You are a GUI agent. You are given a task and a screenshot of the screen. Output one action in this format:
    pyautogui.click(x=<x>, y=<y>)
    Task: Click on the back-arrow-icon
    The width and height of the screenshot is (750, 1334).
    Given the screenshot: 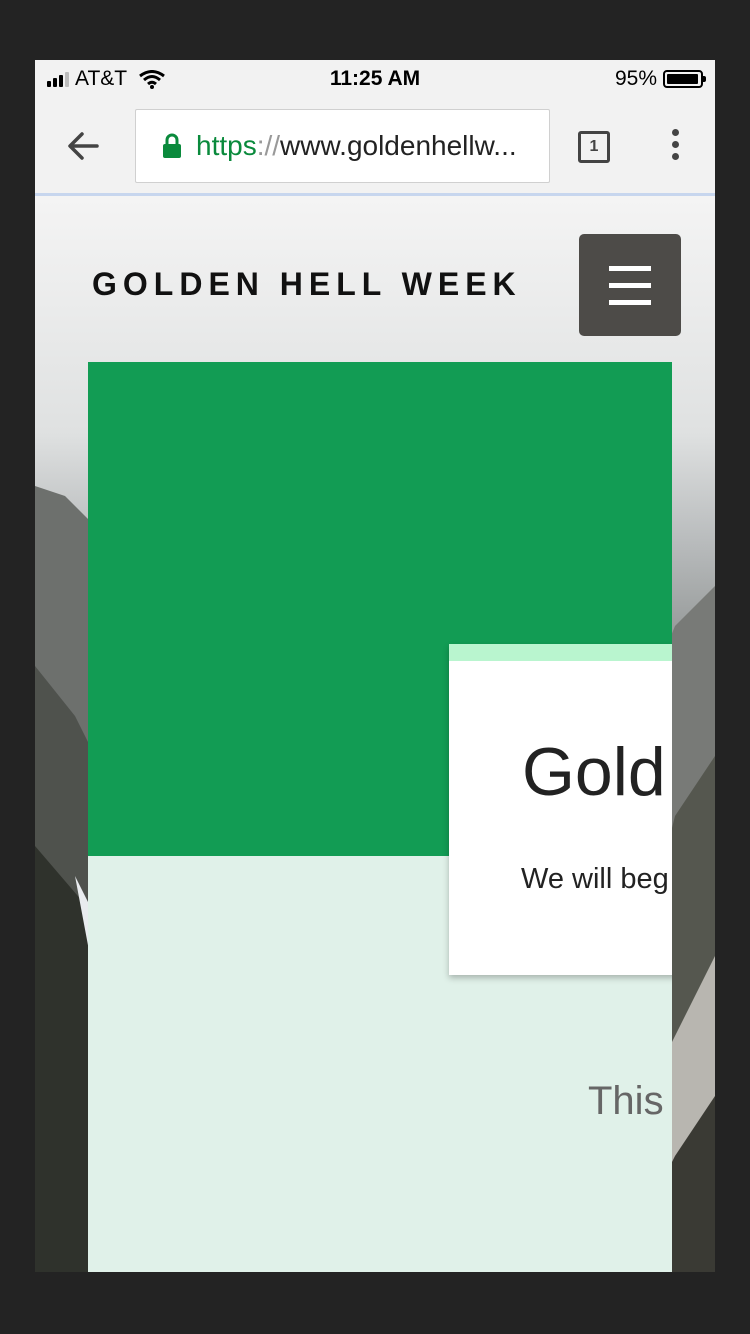 What is the action you would take?
    pyautogui.click(x=83, y=146)
    